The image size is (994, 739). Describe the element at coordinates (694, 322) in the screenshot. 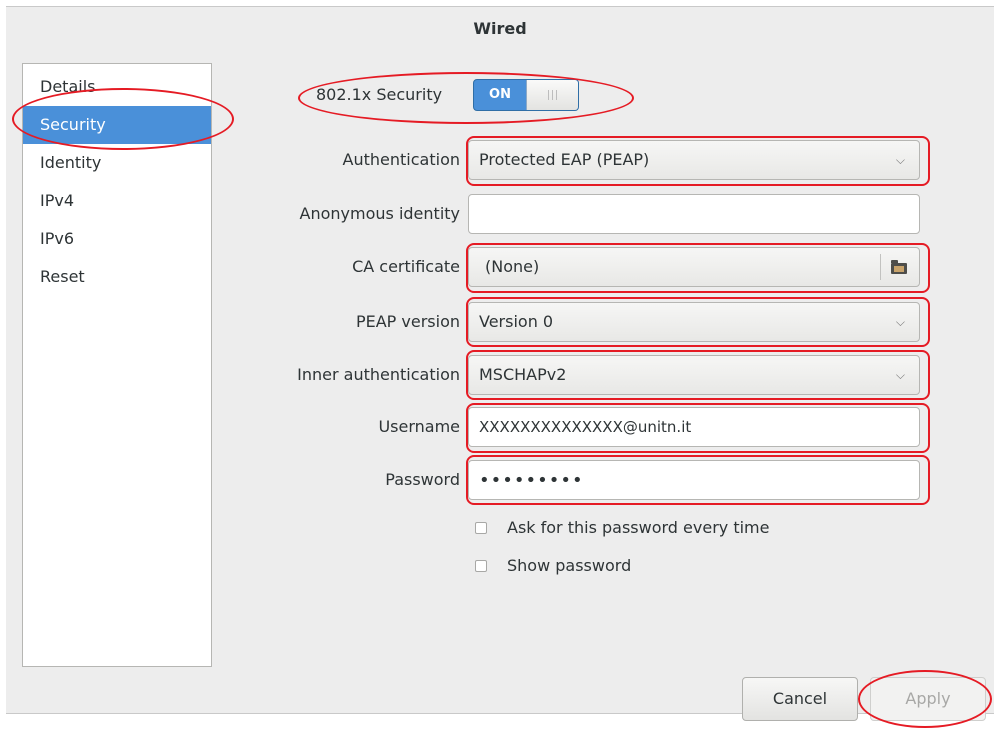

I see `peap-version-combo: Version 0 ⌵` at that location.